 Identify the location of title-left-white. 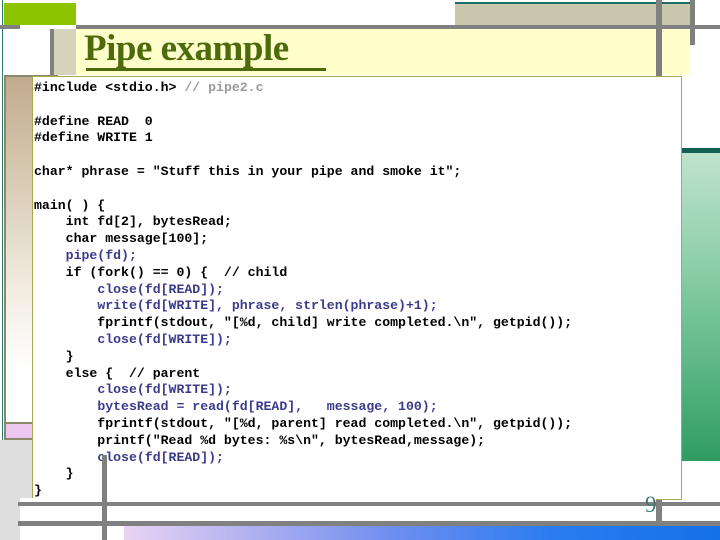
(27, 52).